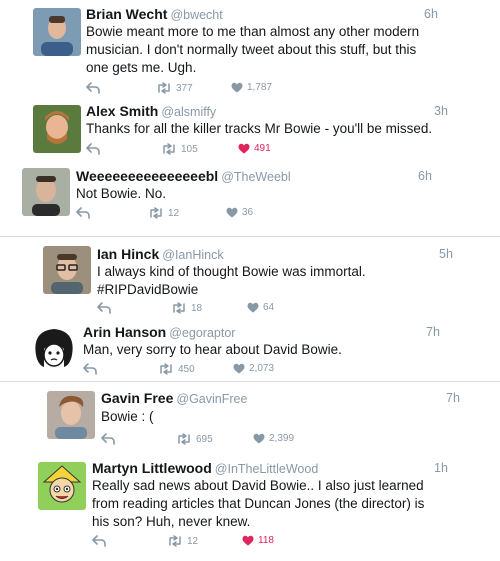 Image resolution: width=500 pixels, height=561 pixels. I want to click on like-button: 491, so click(254, 148).